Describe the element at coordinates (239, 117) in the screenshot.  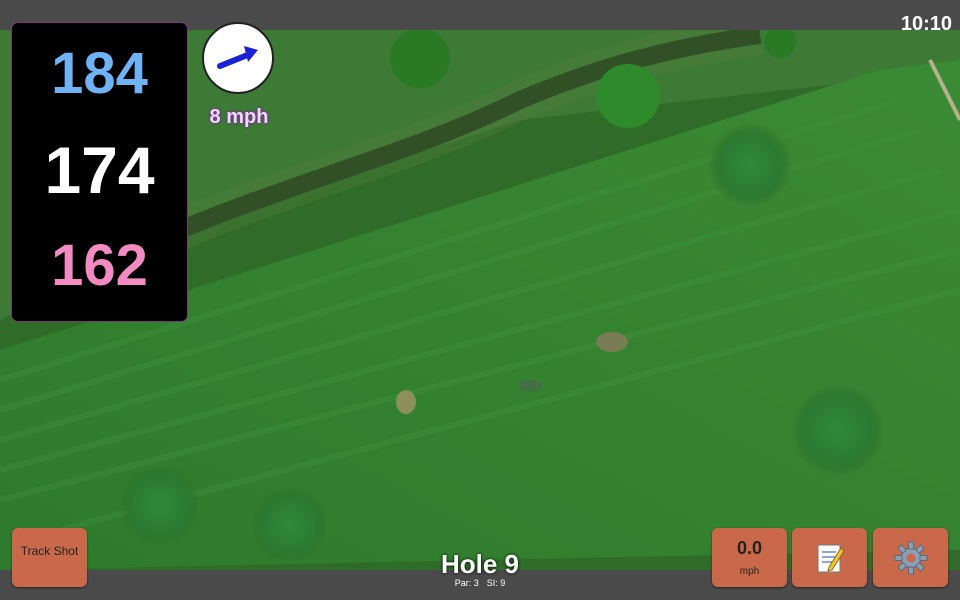
I see `wind-speed-label: 8 mph` at that location.